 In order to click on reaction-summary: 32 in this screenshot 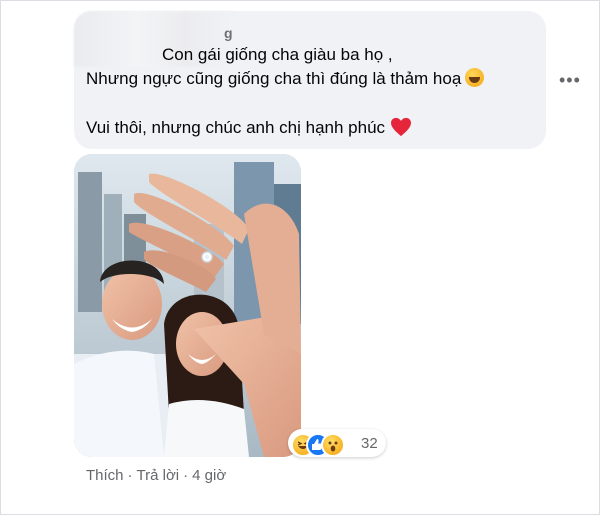, I will do `click(337, 443)`.